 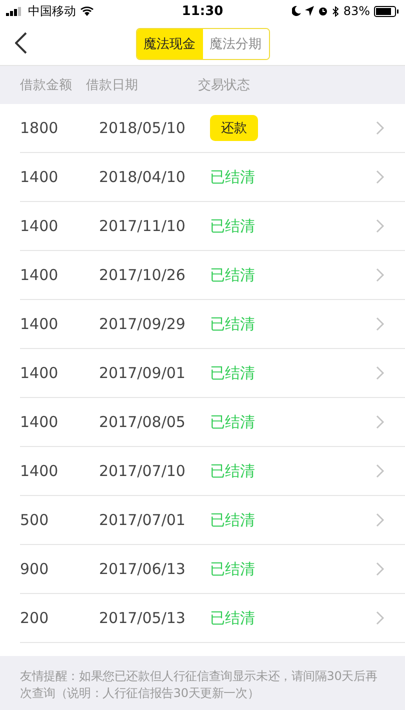 I want to click on loan-date: 2017/06/13, so click(x=142, y=569).